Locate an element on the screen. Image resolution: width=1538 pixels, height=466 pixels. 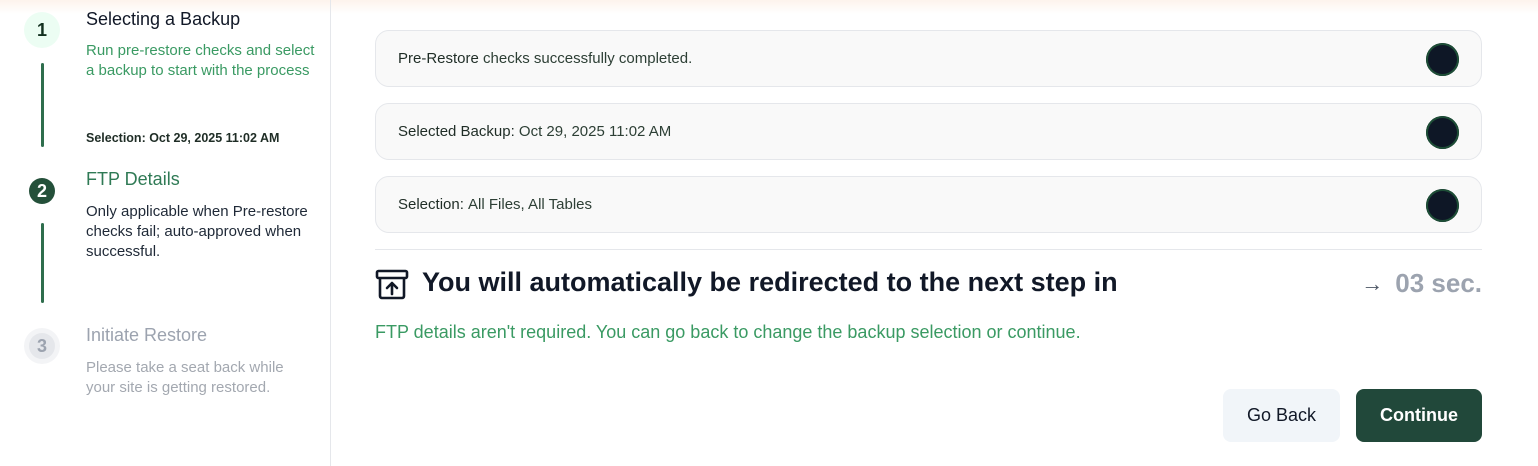
step-1-selection: Selection: Oct 29, 2025 11:02 AM is located at coordinates (183, 138).